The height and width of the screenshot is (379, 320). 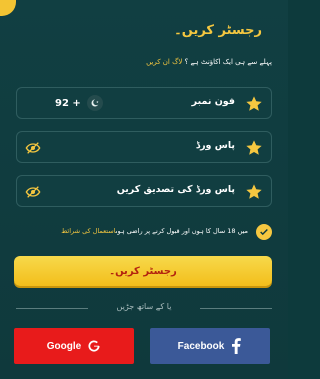 What do you see at coordinates (64, 346) in the screenshot?
I see `google-button-label: Google` at bounding box center [64, 346].